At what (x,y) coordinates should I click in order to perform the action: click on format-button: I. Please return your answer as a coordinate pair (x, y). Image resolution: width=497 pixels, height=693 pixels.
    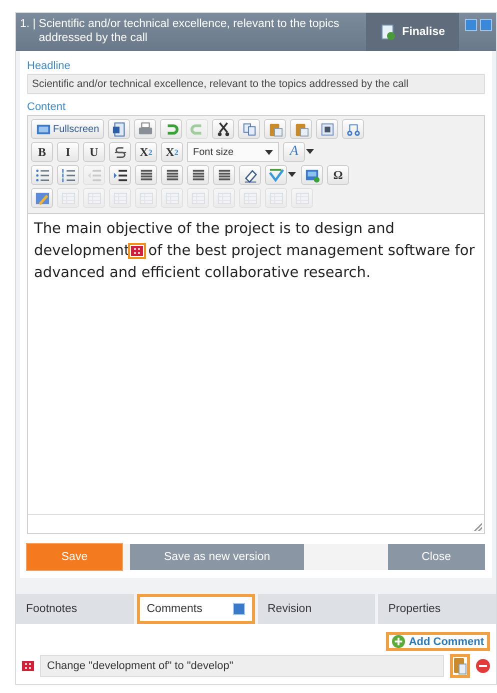
    Looking at the image, I should click on (68, 152).